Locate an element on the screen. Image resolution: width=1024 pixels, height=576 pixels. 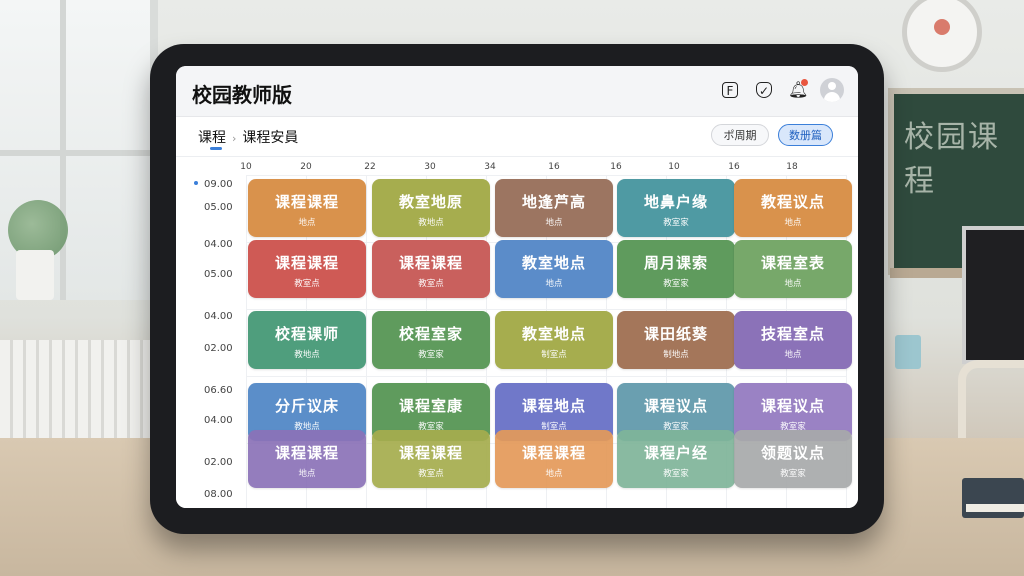
course-card: 周月课索 教室家 is located at coordinates (676, 269).